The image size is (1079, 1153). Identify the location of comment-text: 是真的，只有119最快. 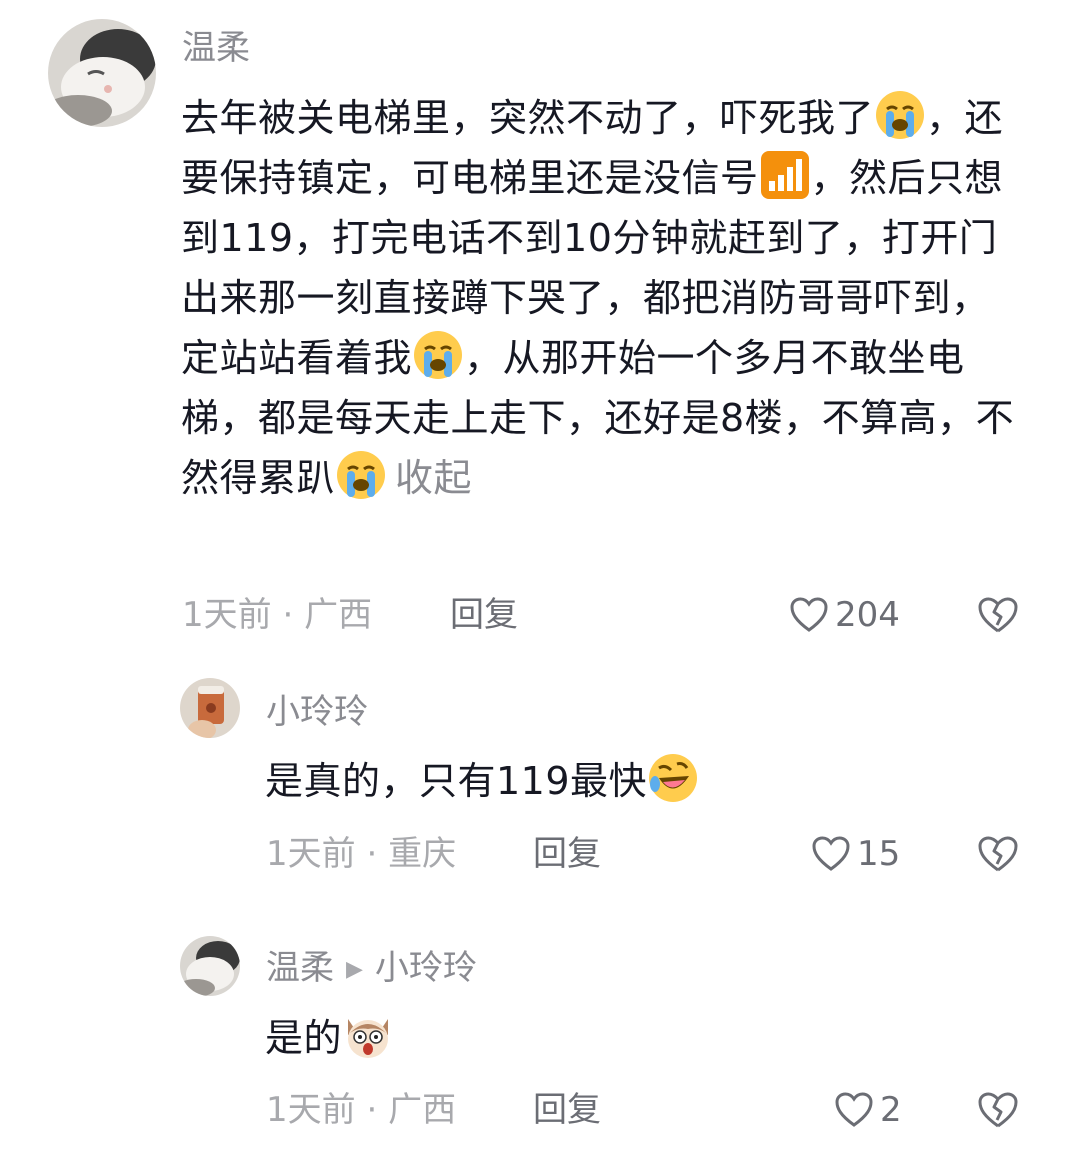
(645, 781).